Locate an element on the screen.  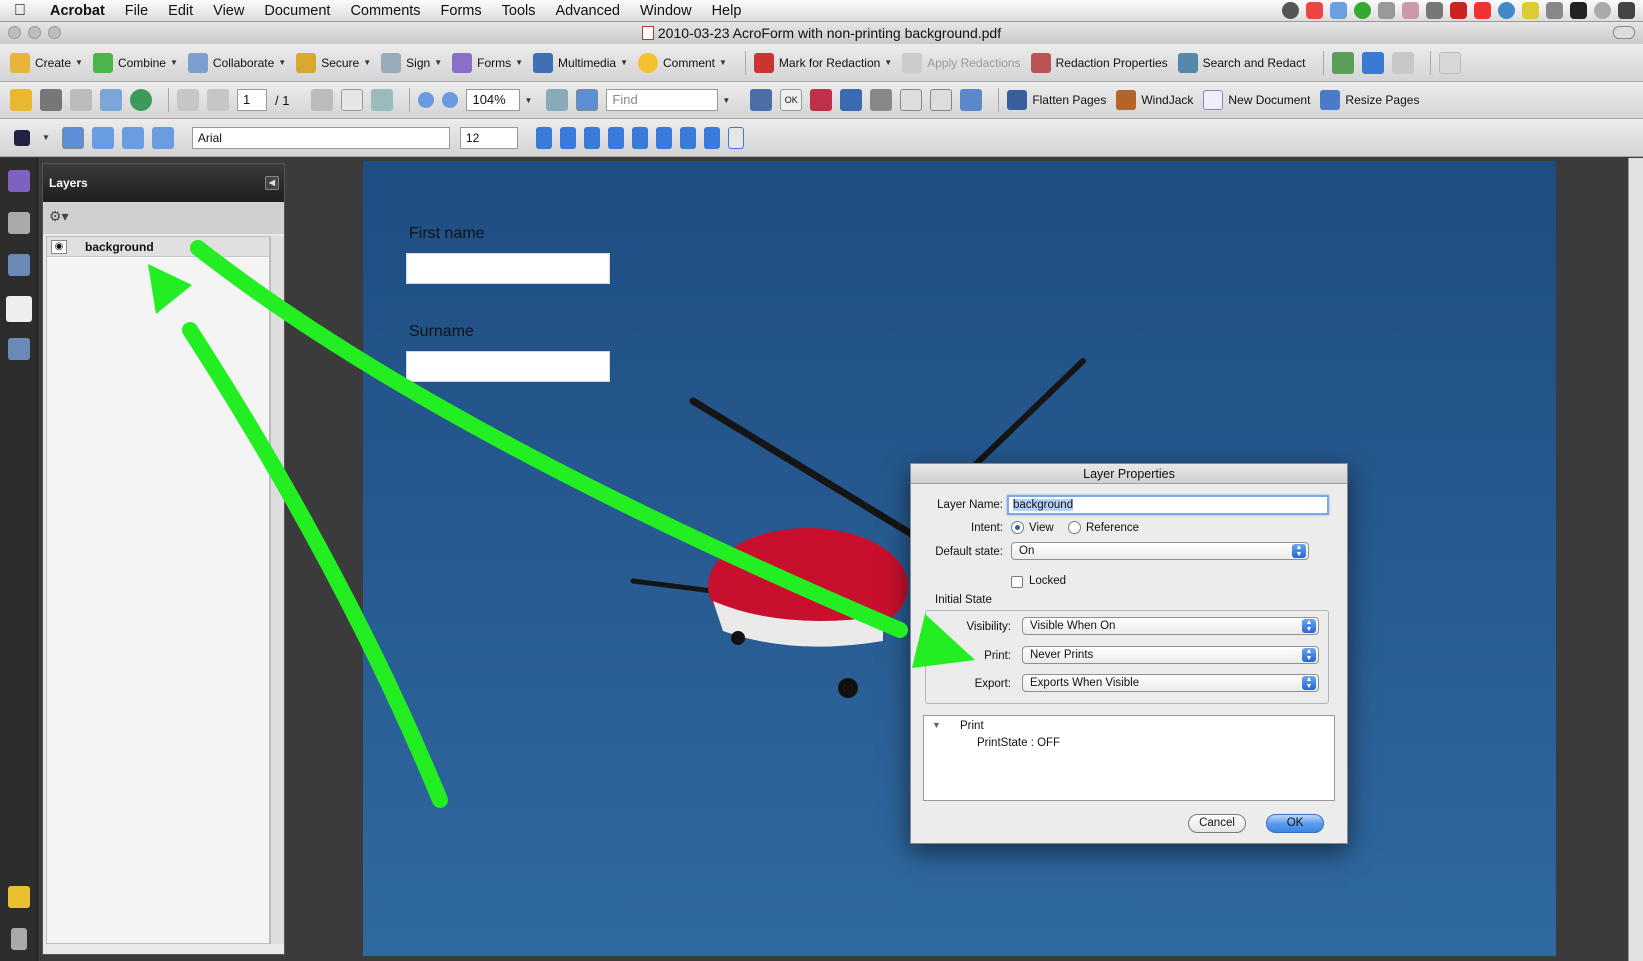
justify-icon is located at coordinates (162, 137).